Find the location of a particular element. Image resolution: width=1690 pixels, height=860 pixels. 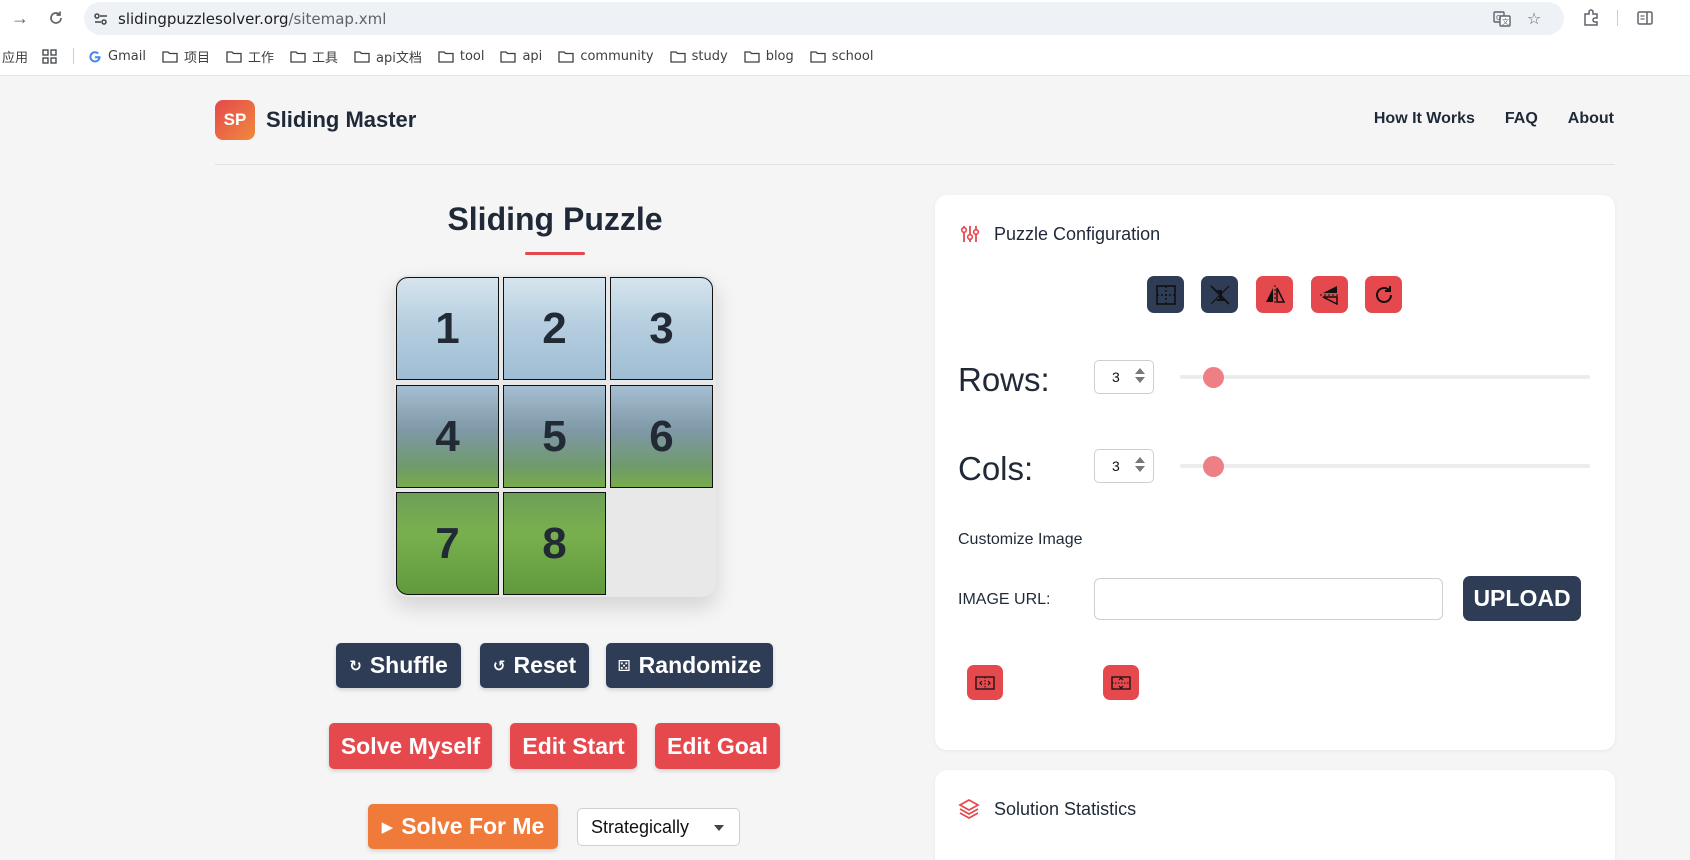

bookmark-folder: community is located at coordinates (606, 56).